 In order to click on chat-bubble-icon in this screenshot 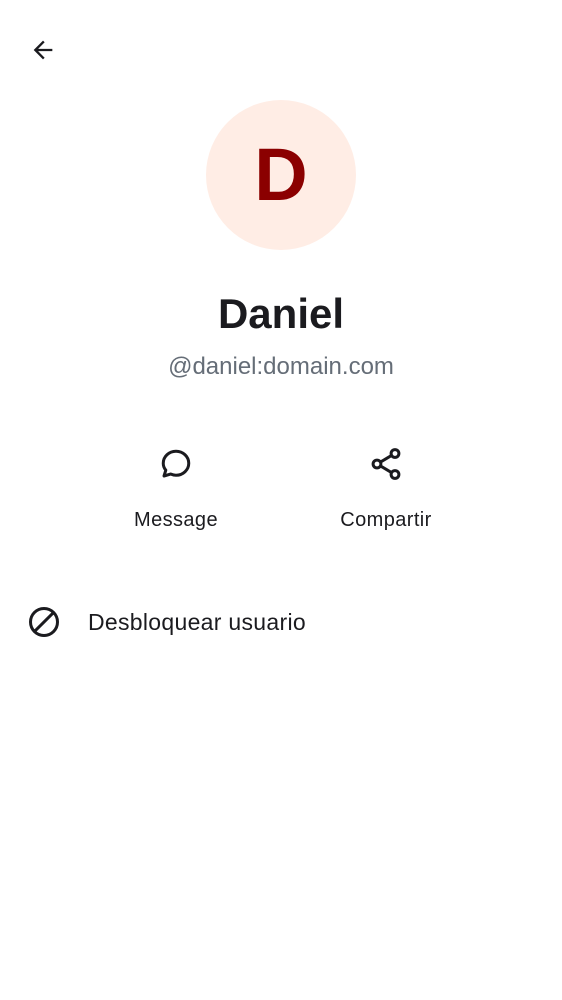, I will do `click(176, 464)`.